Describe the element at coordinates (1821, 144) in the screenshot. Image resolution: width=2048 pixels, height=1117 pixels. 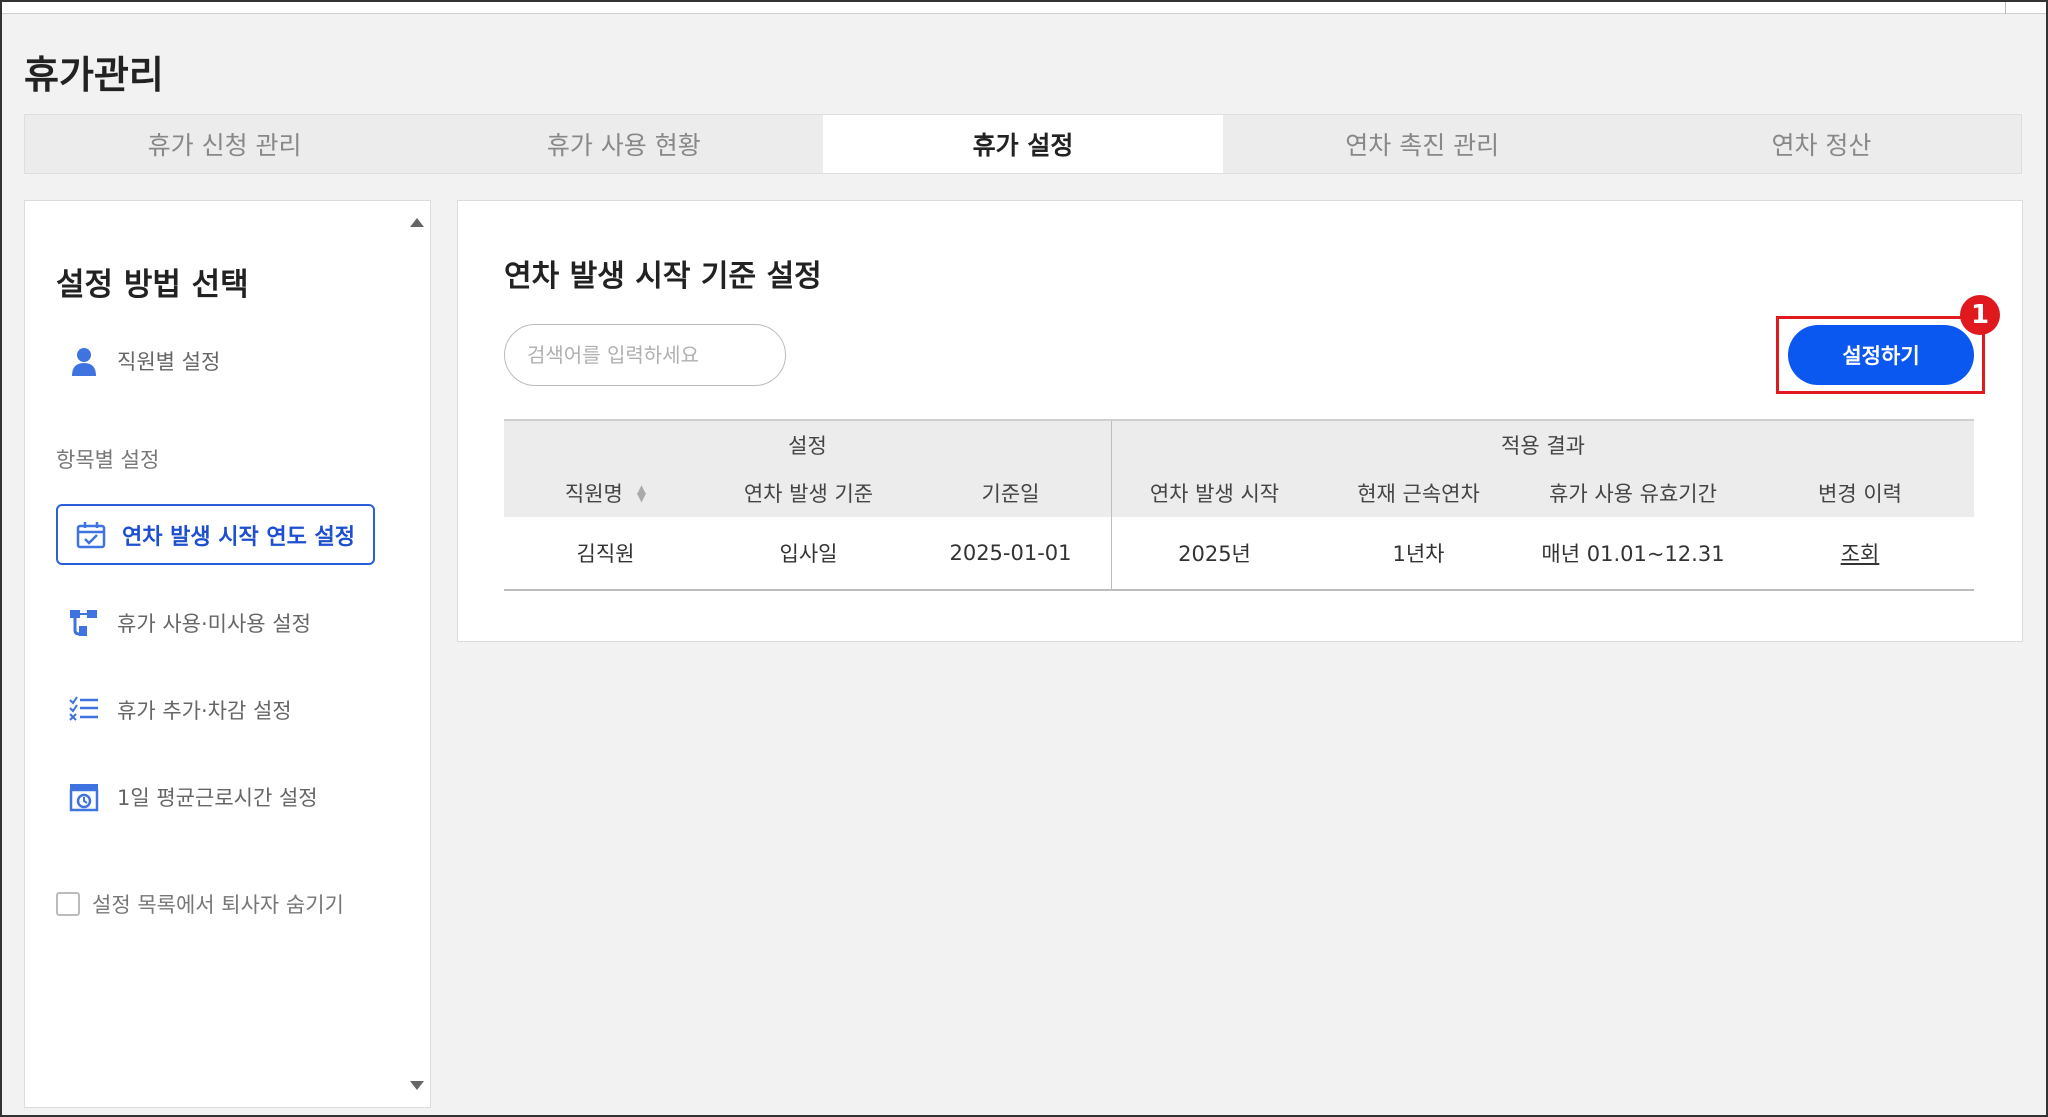
I see `tab-annual-settlement: 연차 정산` at that location.